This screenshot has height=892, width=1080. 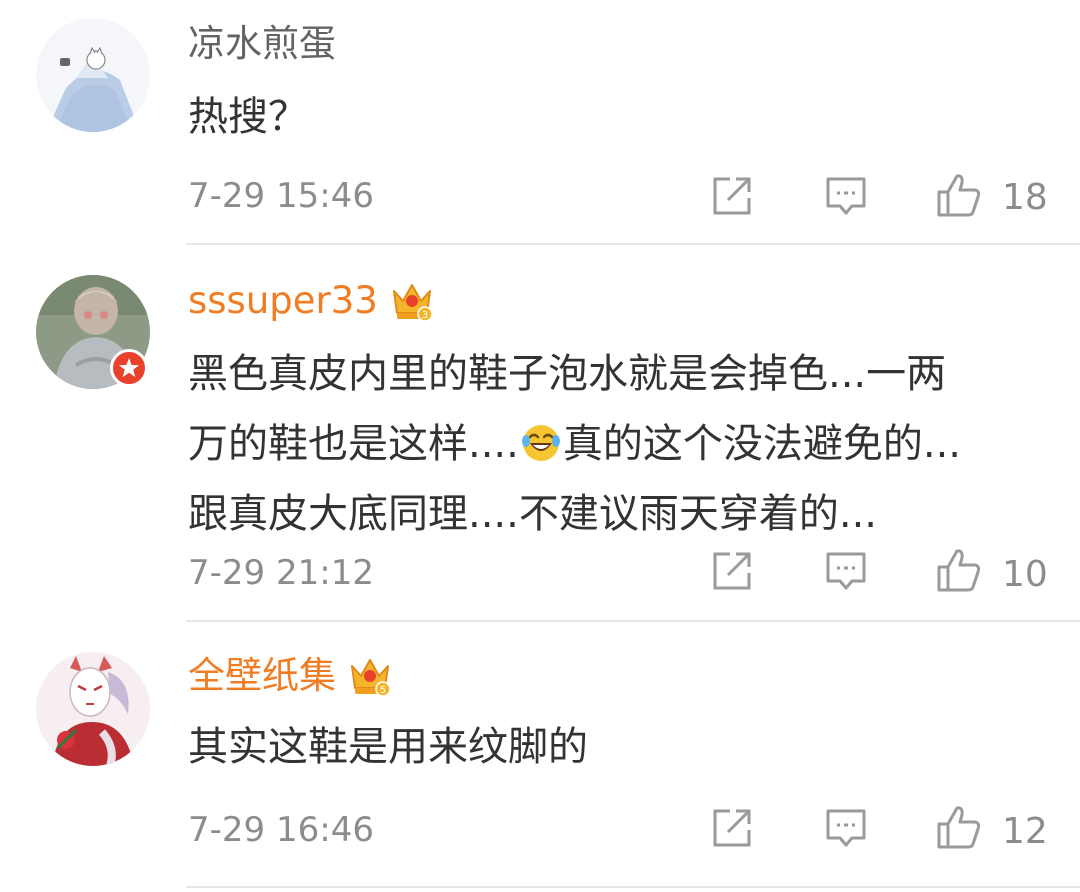 What do you see at coordinates (633, 887) in the screenshot?
I see `divider` at bounding box center [633, 887].